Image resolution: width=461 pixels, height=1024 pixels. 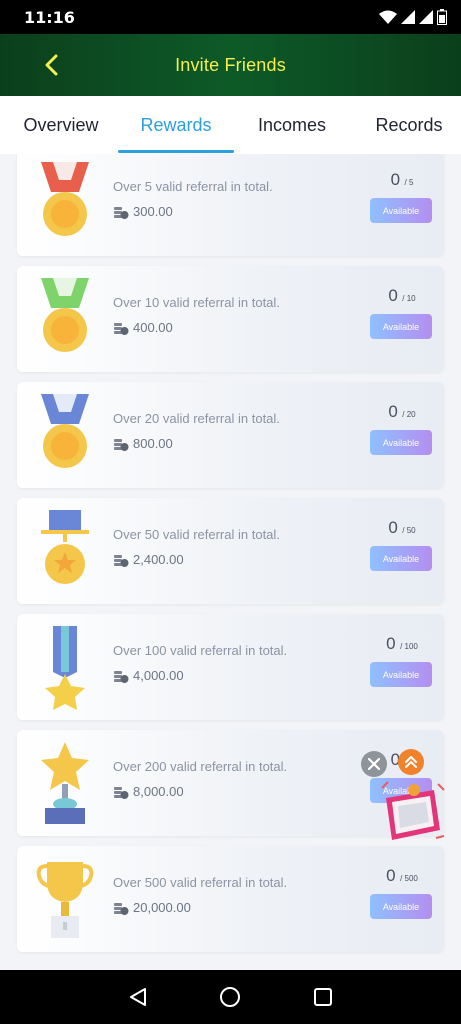 What do you see at coordinates (200, 882) in the screenshot?
I see `reward-description: Over 500 valid referral in total.` at bounding box center [200, 882].